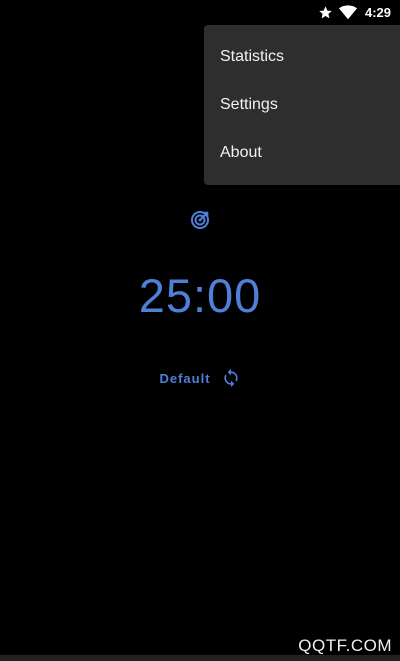 Image resolution: width=400 pixels, height=661 pixels. What do you see at coordinates (302, 57) in the screenshot?
I see `menu-item-statistics: Statistics` at bounding box center [302, 57].